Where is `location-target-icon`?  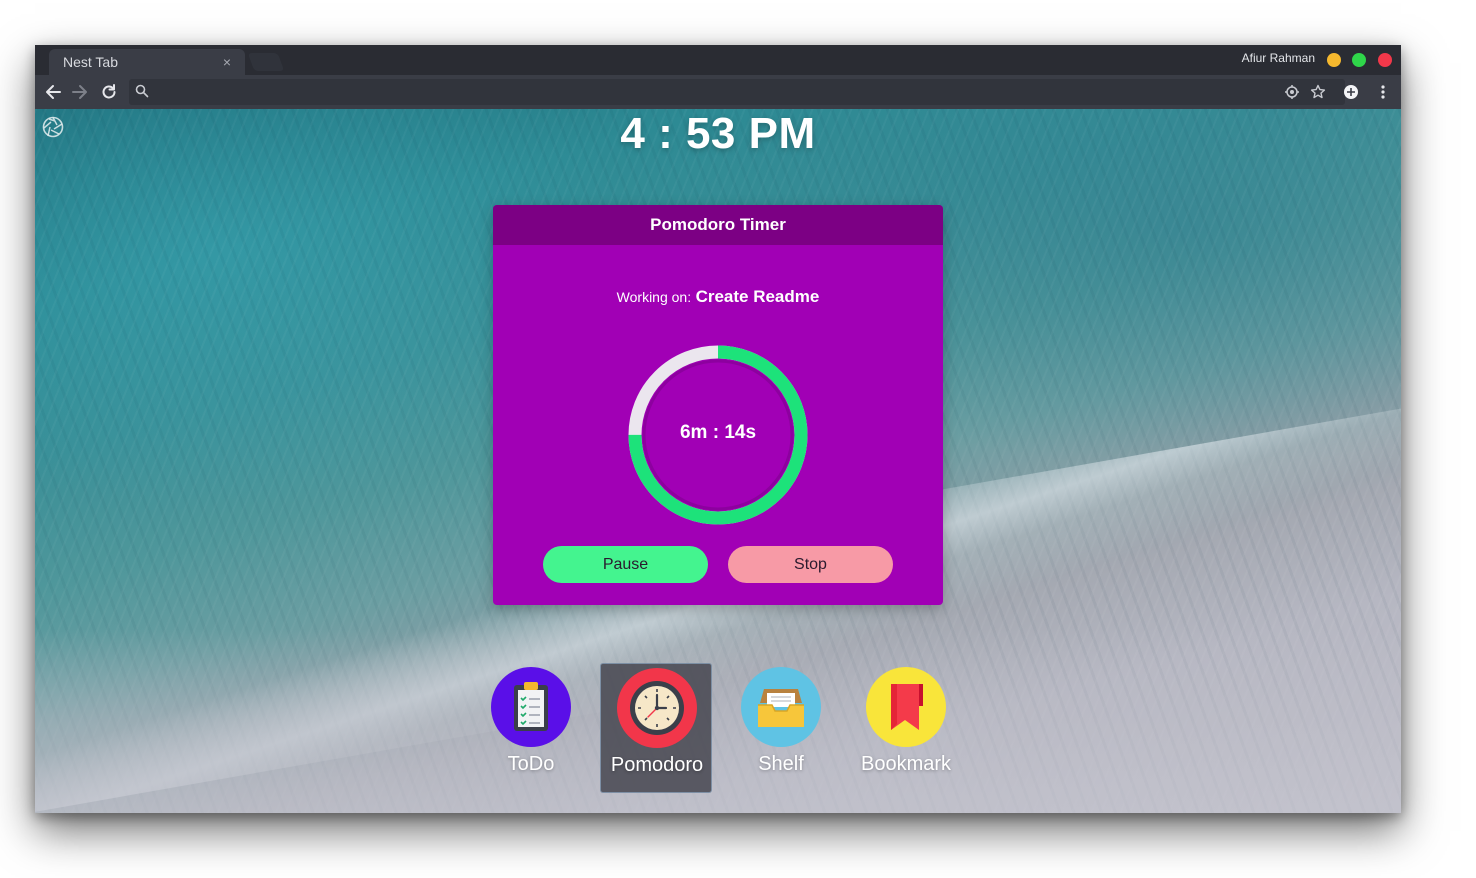 location-target-icon is located at coordinates (1292, 92).